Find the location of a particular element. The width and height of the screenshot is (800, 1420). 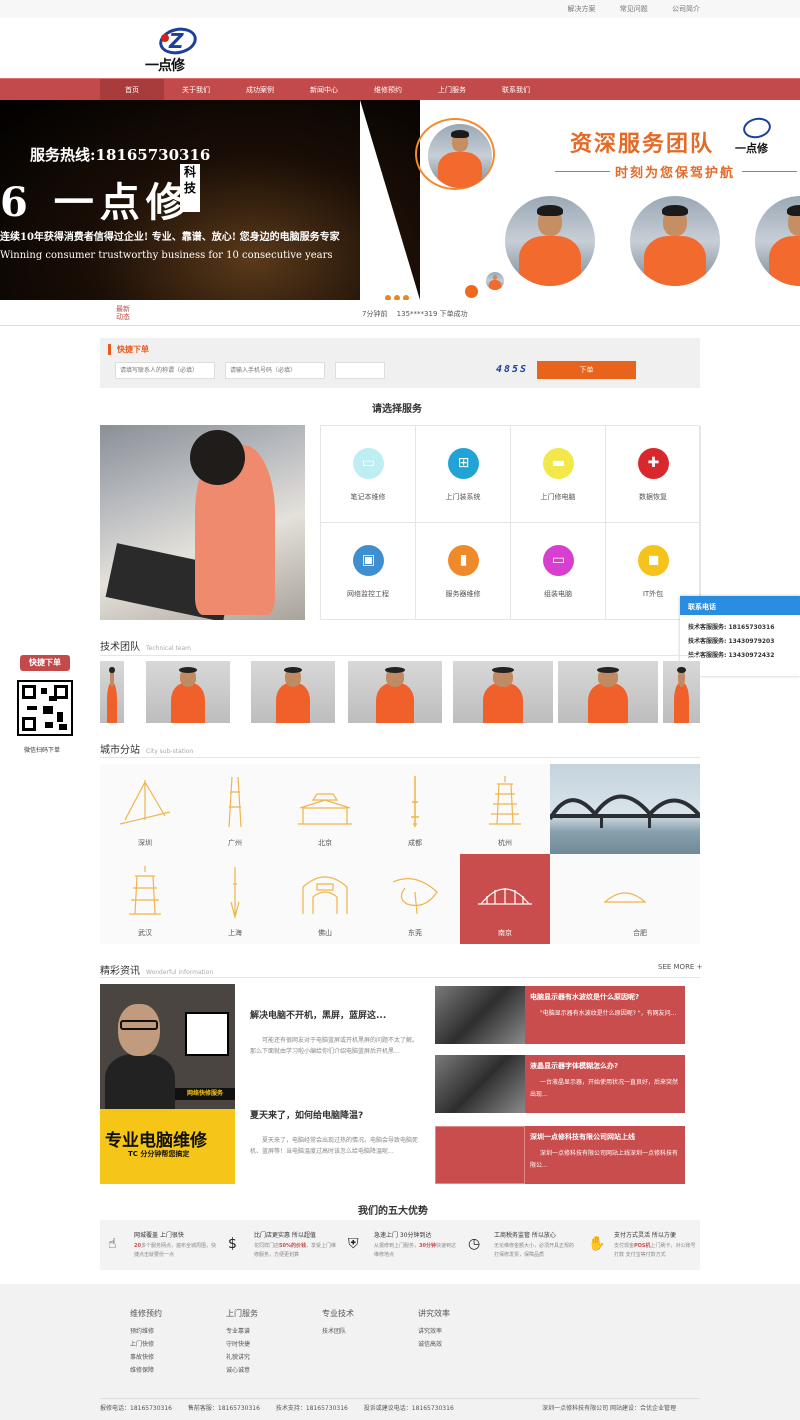

pay-icon: ✋ is located at coordinates (597, 1244).